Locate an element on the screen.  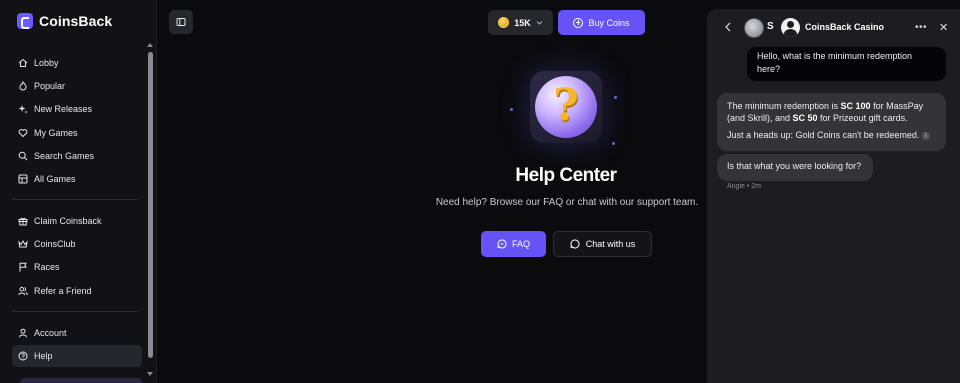
buy-coins-button: Buy Coins is located at coordinates (601, 22).